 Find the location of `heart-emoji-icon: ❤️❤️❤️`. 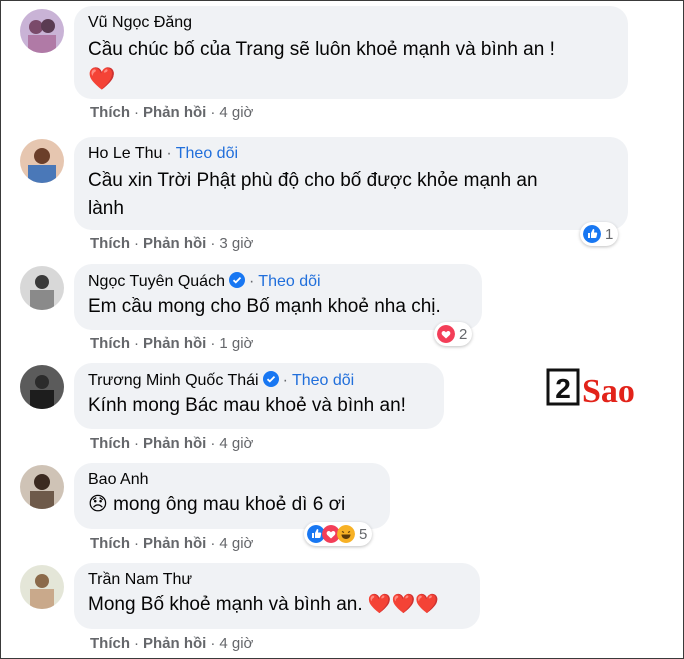

heart-emoji-icon: ❤️❤️❤️ is located at coordinates (403, 604).